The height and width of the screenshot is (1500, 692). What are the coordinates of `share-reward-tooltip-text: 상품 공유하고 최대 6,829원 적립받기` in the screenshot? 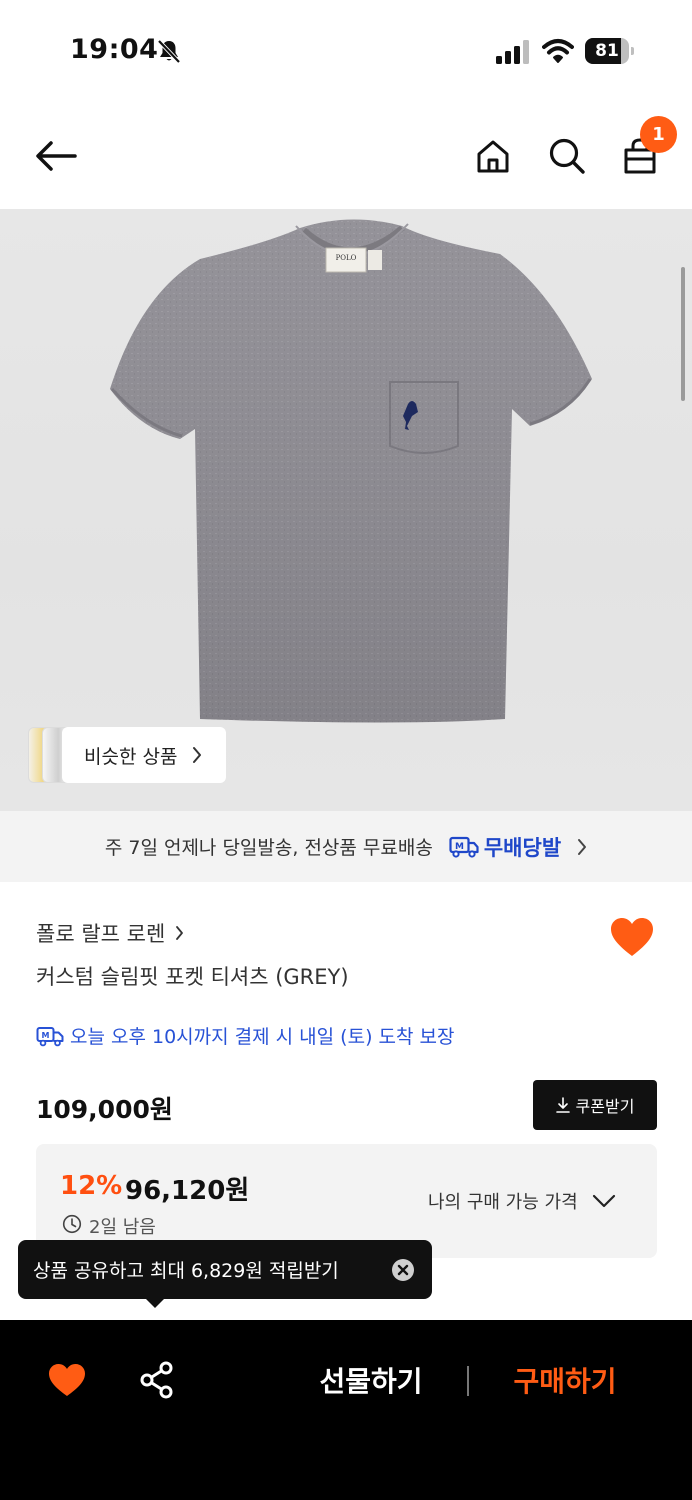 It's located at (186, 1271).